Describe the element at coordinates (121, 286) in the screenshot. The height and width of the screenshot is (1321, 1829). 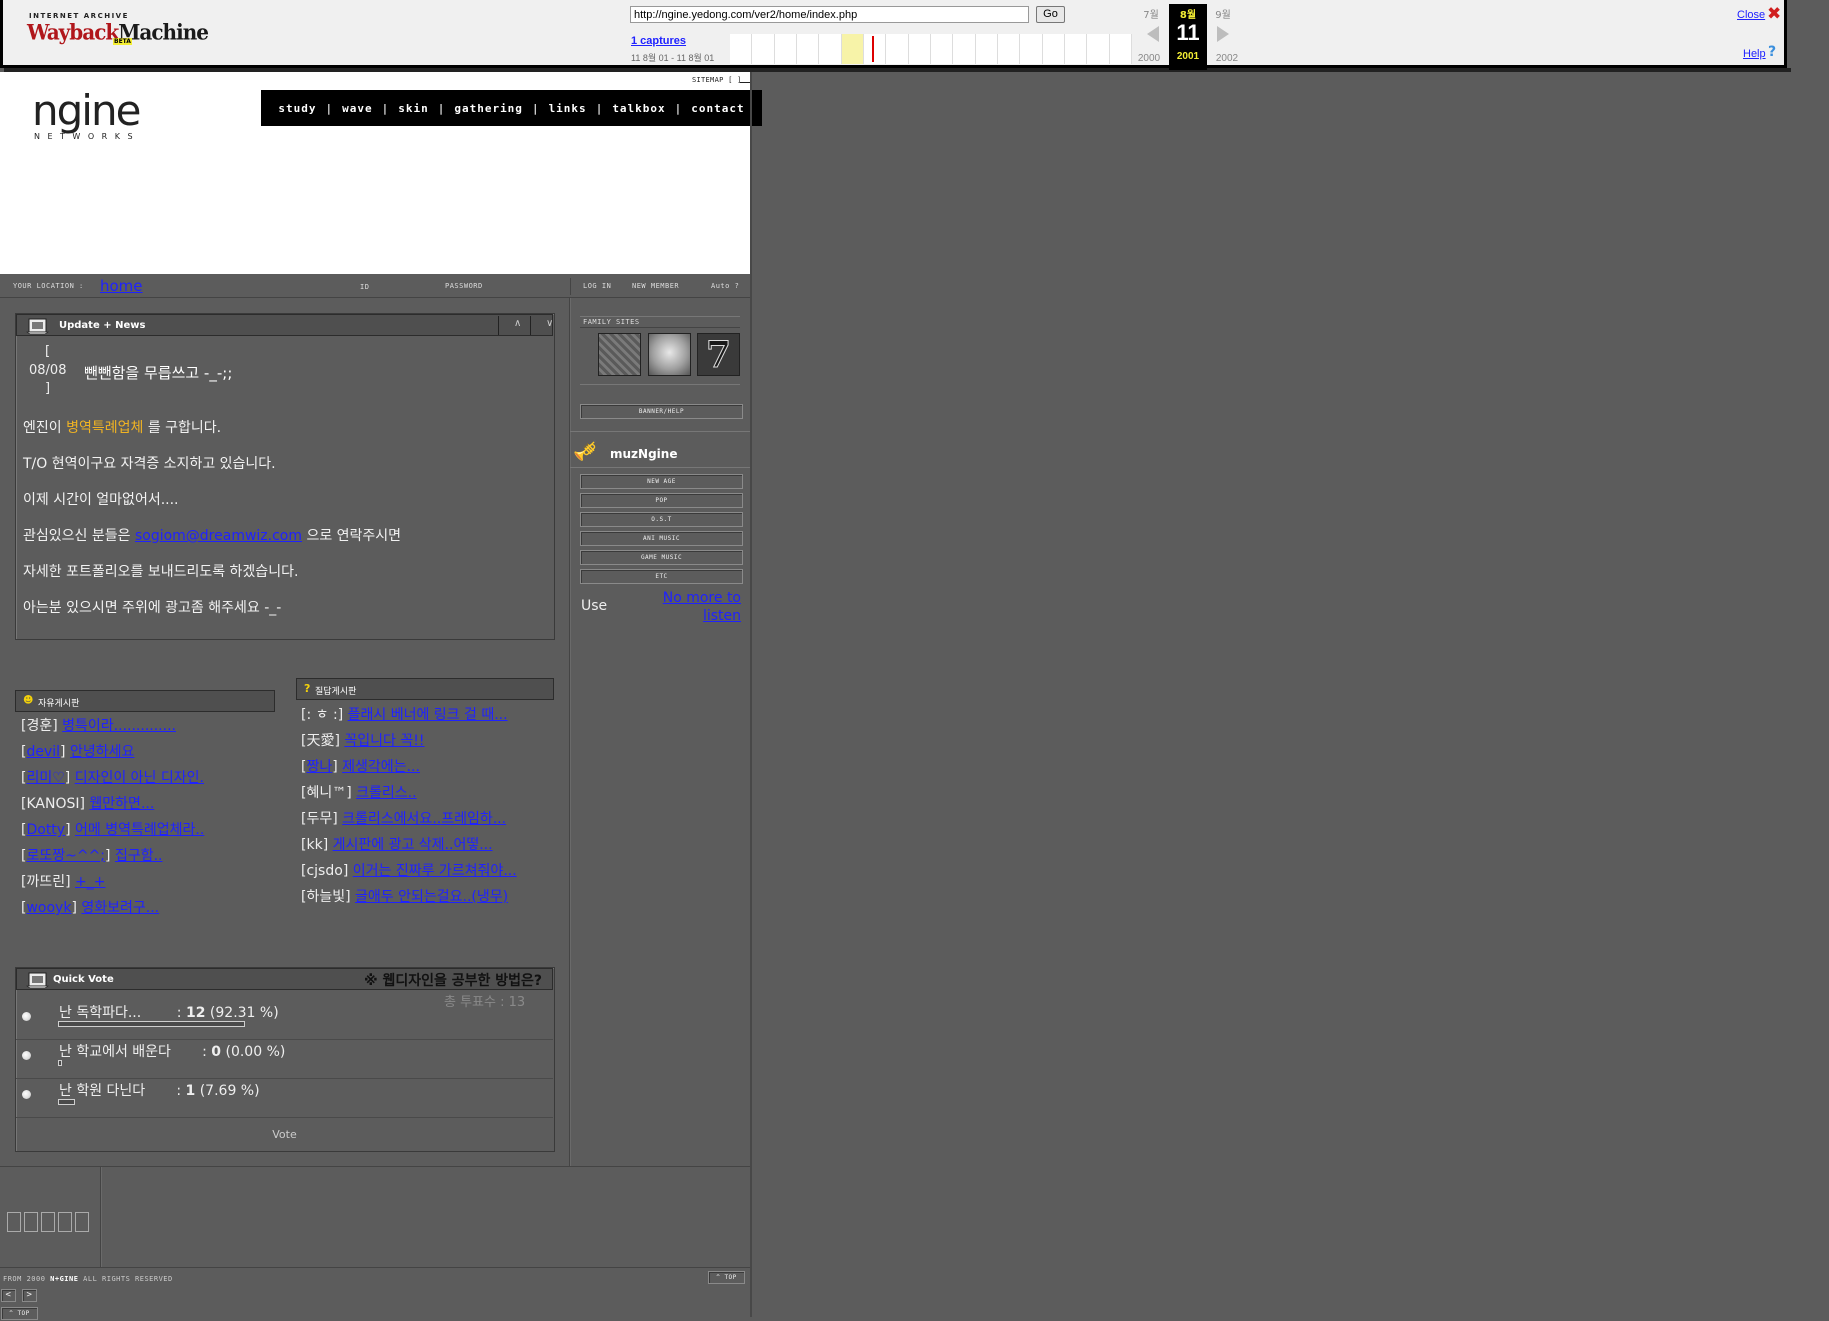
I see `breadcrumb-home: home` at that location.